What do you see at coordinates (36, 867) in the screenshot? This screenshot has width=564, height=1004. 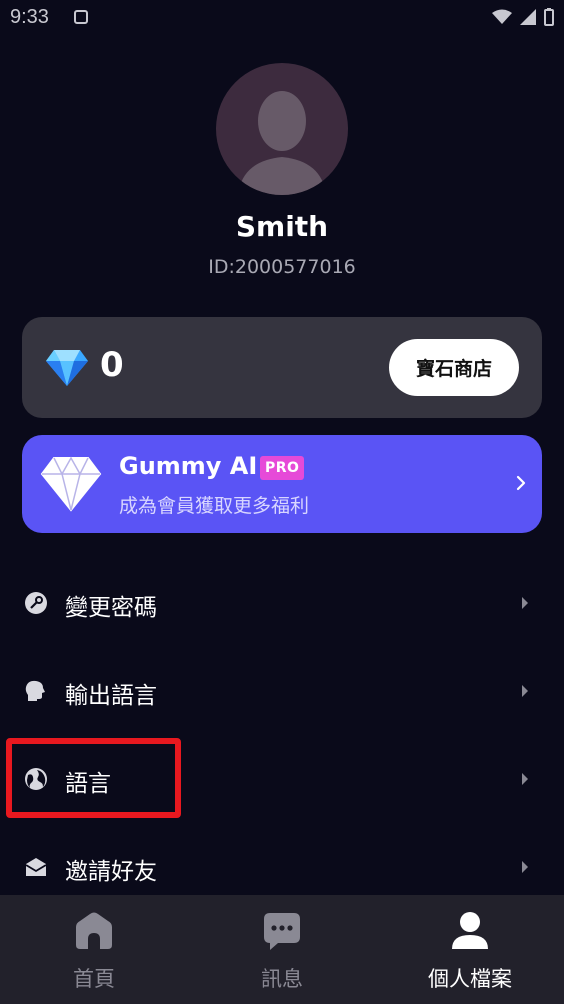 I see `envelope-icon` at bounding box center [36, 867].